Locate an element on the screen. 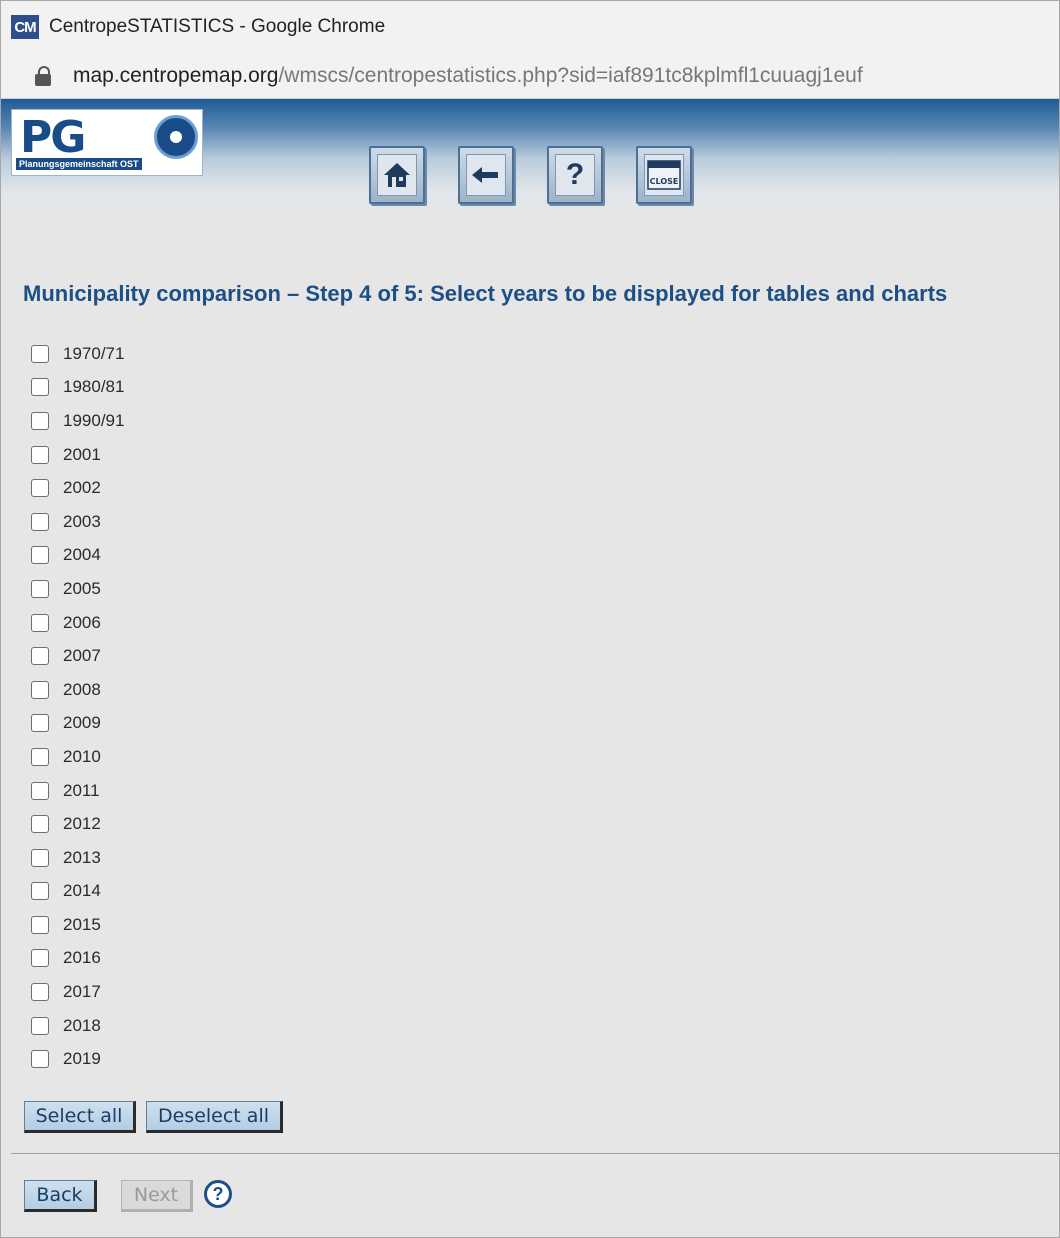 Image resolution: width=1060 pixels, height=1238 pixels. year-row: 2019 is located at coordinates (77, 1059).